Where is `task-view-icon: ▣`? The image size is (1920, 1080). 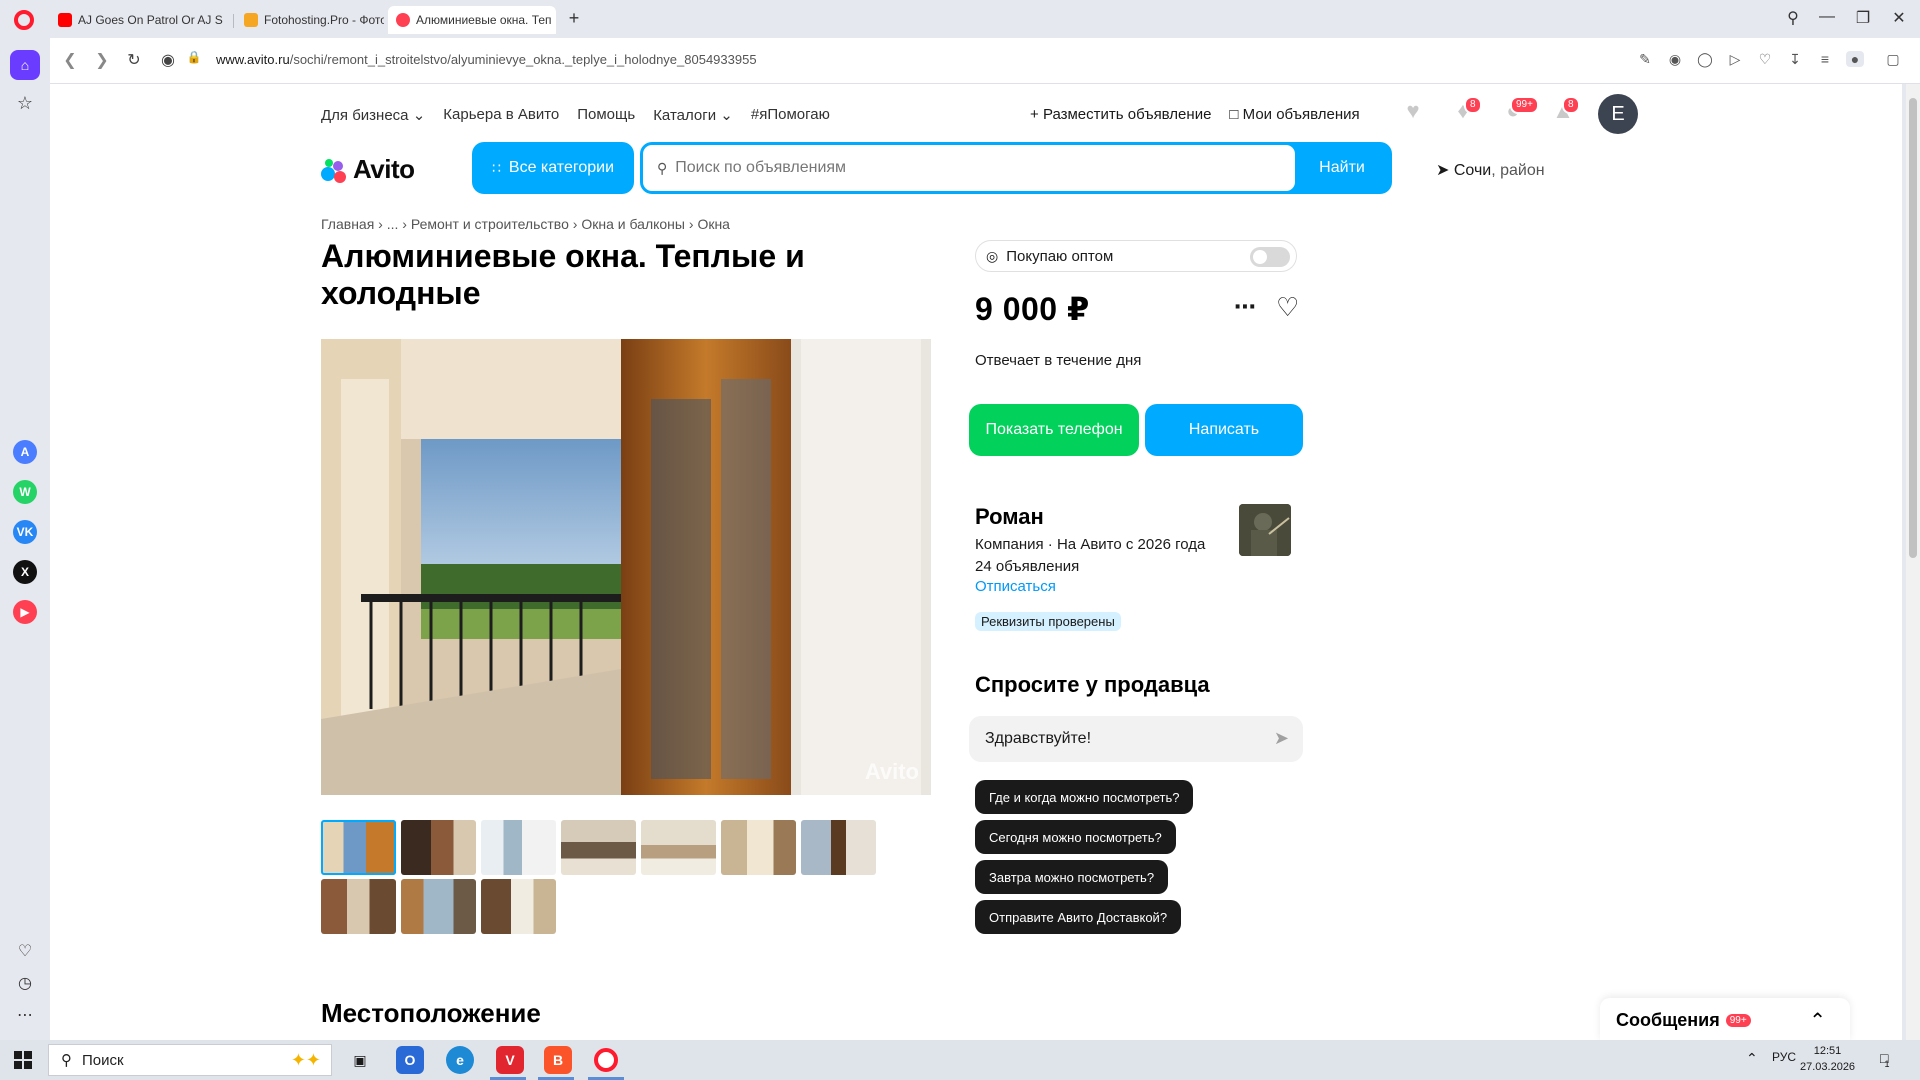
task-view-icon: ▣ is located at coordinates (360, 1060).